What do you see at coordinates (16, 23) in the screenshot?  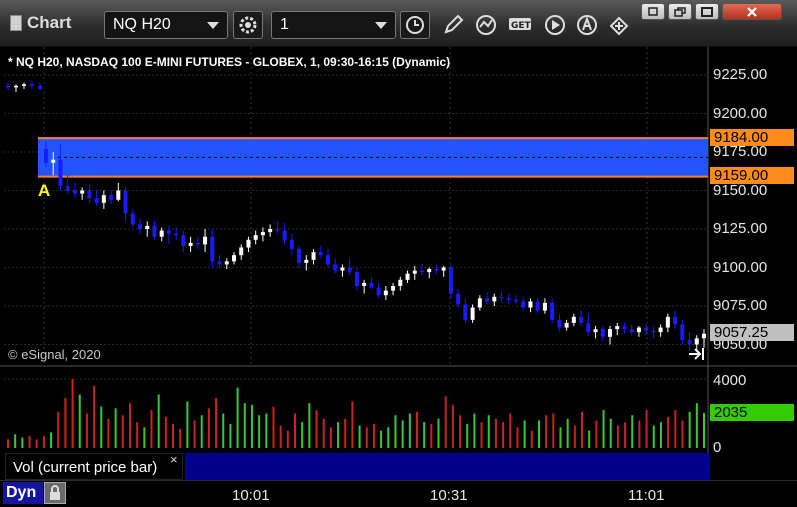 I see `chart-app-icon` at bounding box center [16, 23].